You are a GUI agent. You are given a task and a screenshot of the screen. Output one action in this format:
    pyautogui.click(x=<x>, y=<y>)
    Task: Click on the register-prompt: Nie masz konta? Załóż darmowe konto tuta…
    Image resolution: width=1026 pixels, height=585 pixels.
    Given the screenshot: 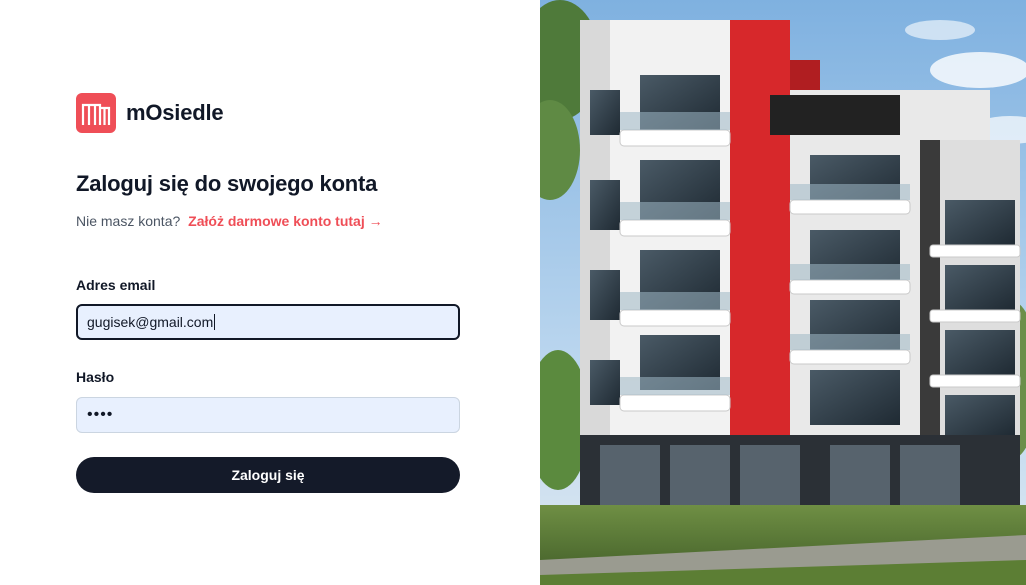 What is the action you would take?
    pyautogui.click(x=229, y=221)
    